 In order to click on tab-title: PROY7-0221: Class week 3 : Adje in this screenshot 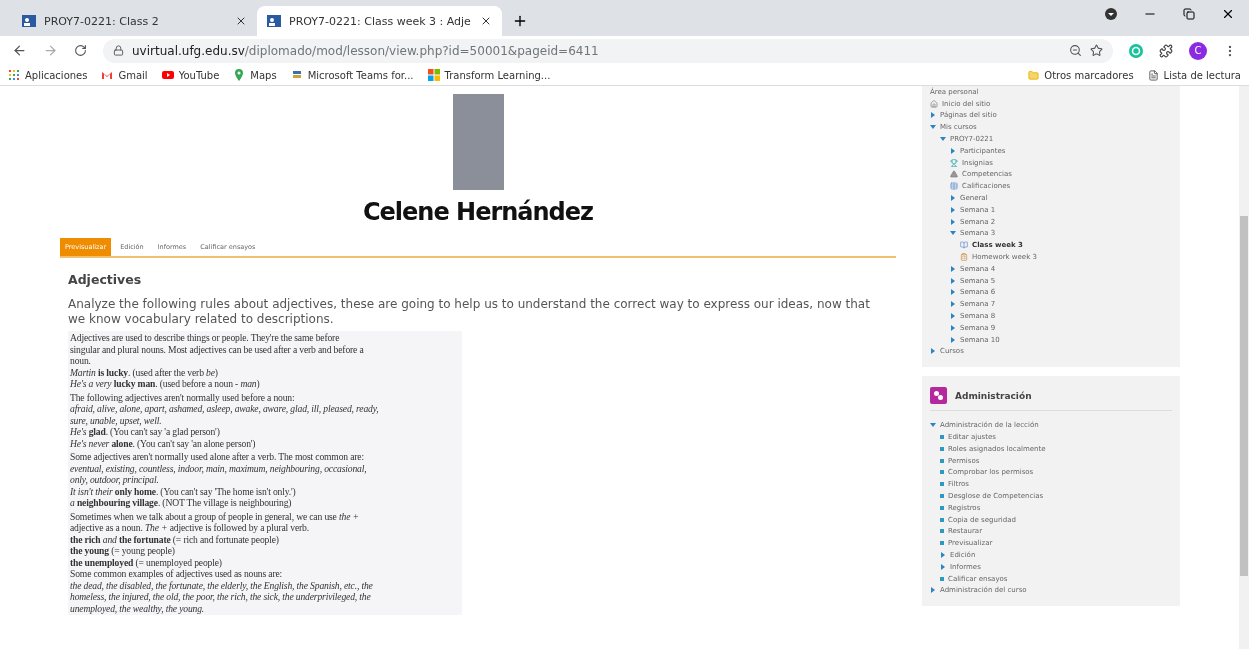, I will do `click(380, 21)`.